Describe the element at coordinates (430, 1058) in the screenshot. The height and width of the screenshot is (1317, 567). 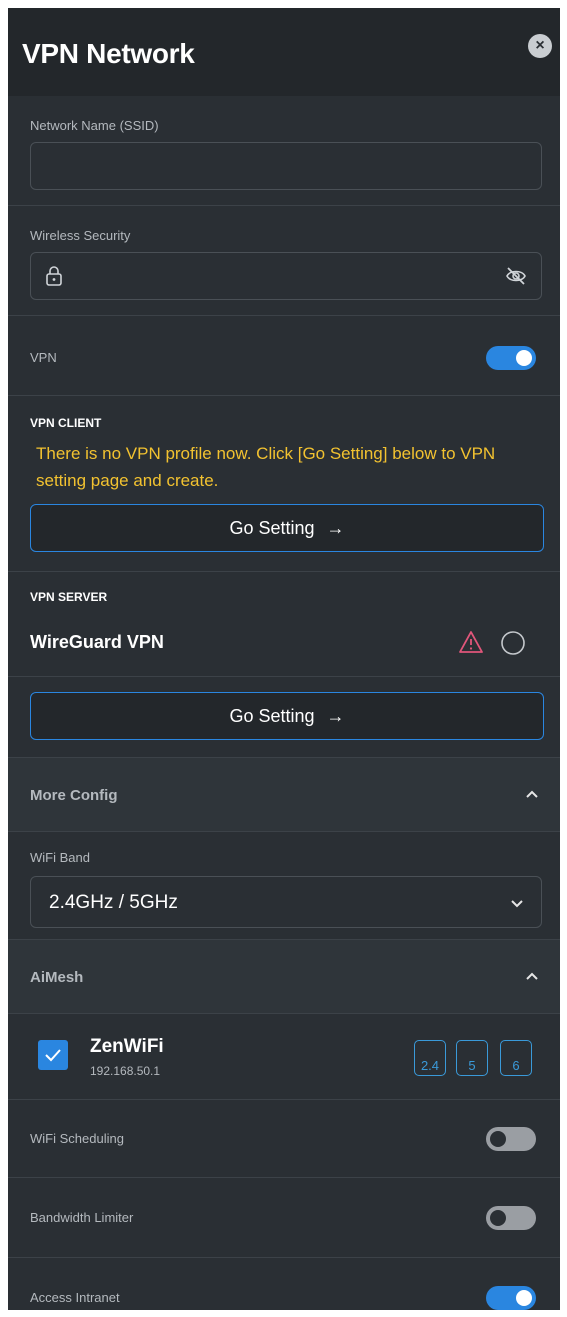
I see `band-2g-icon: 2.4` at that location.